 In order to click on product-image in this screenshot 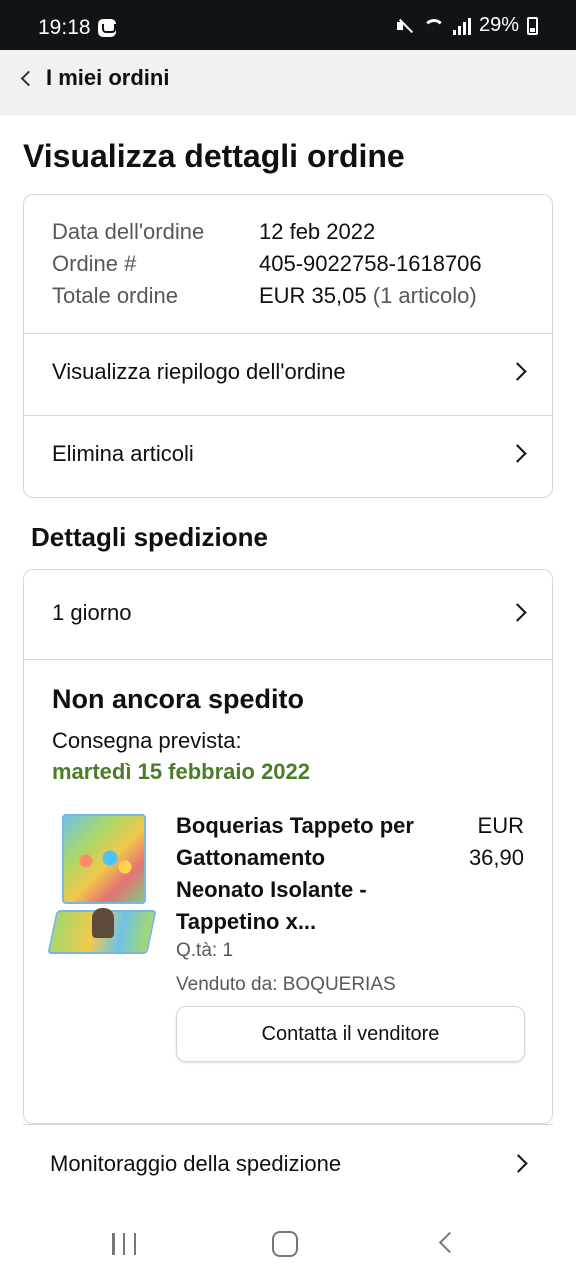, I will do `click(102, 884)`.